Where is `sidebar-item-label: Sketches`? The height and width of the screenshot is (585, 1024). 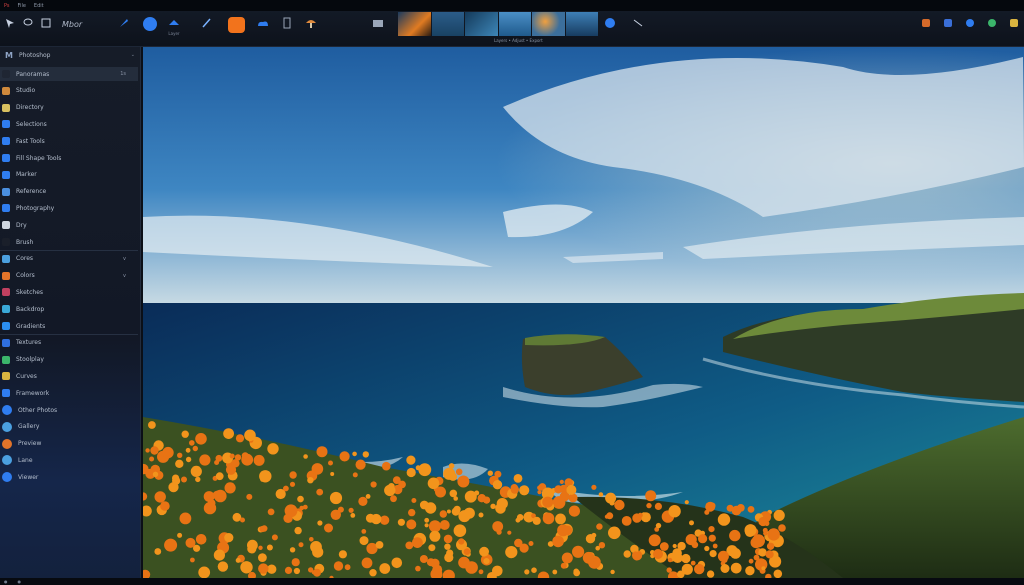
sidebar-item-label: Sketches is located at coordinates (30, 292).